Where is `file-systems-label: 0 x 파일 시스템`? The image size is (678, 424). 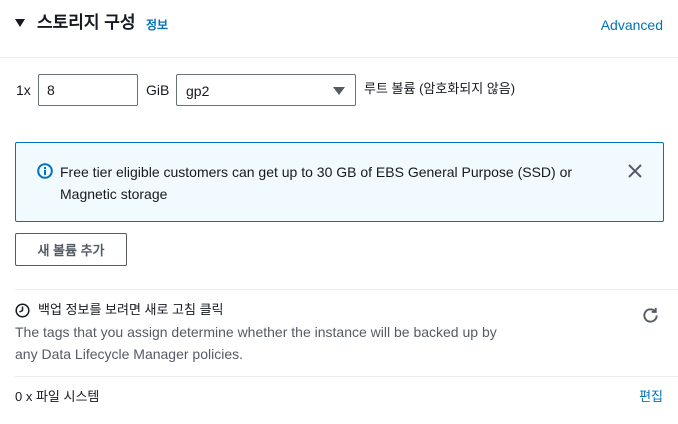
file-systems-label: 0 x 파일 시스템 is located at coordinates (57, 396).